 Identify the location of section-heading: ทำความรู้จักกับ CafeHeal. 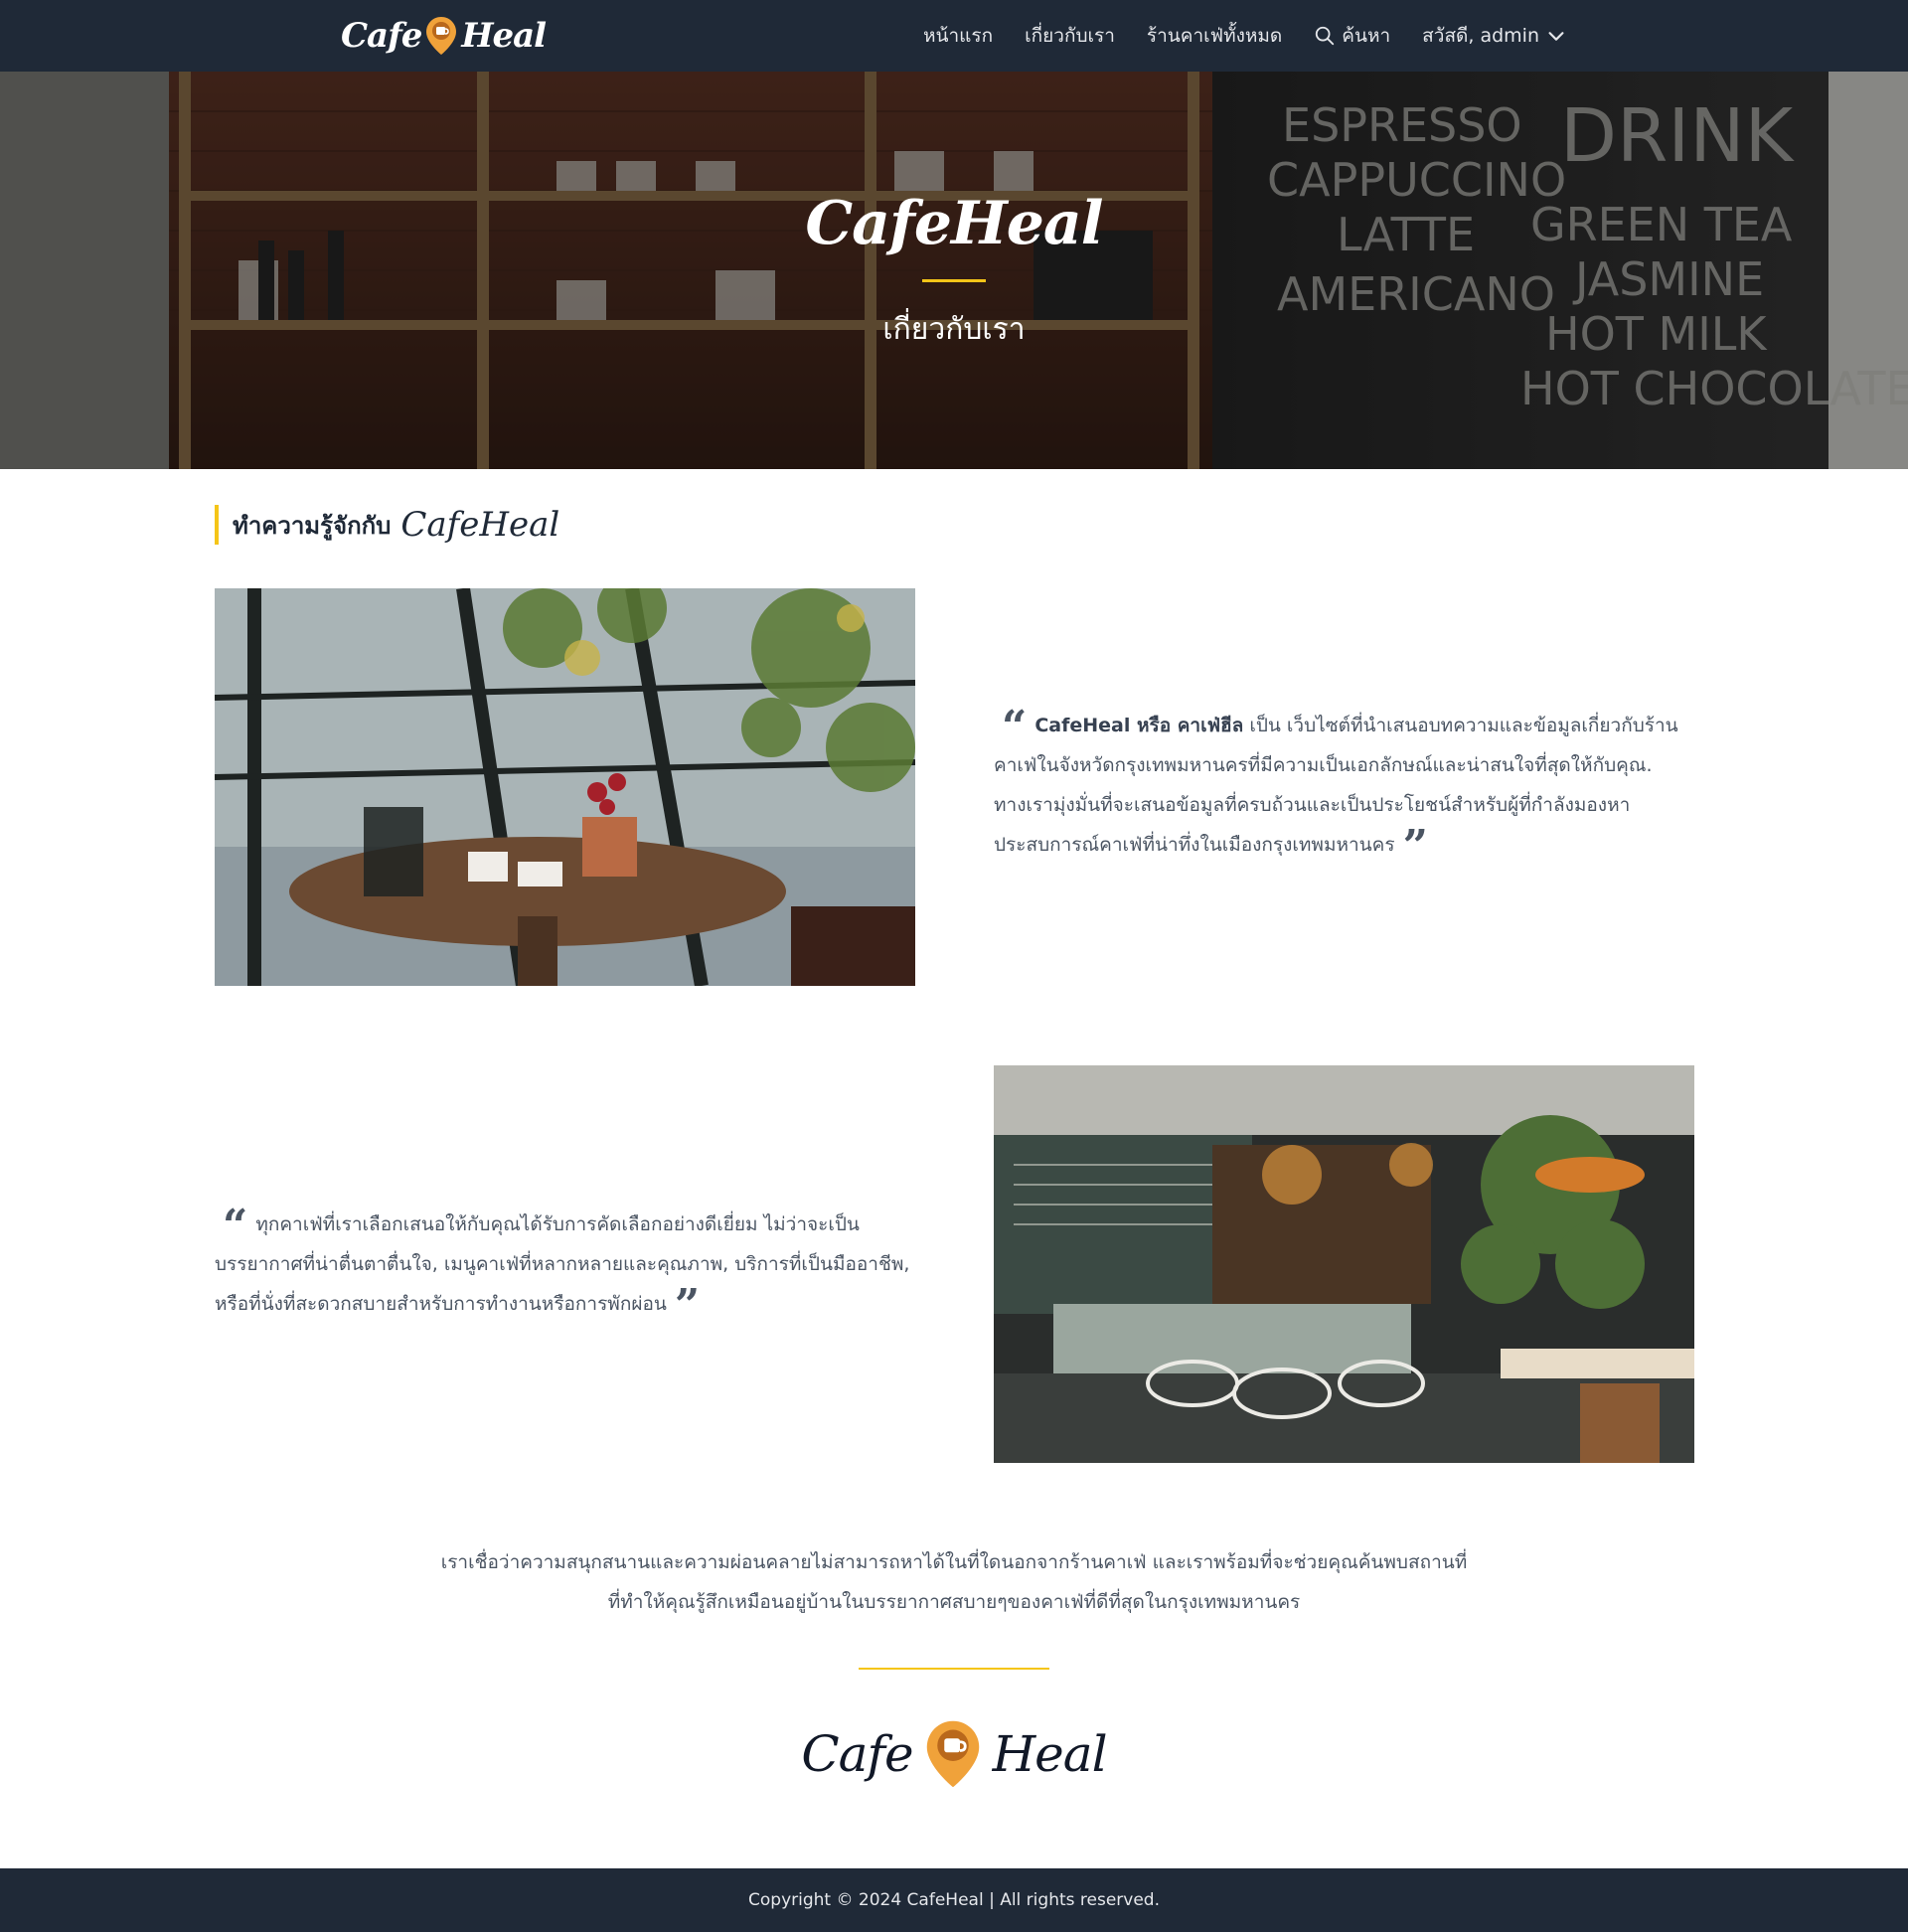
(387, 525).